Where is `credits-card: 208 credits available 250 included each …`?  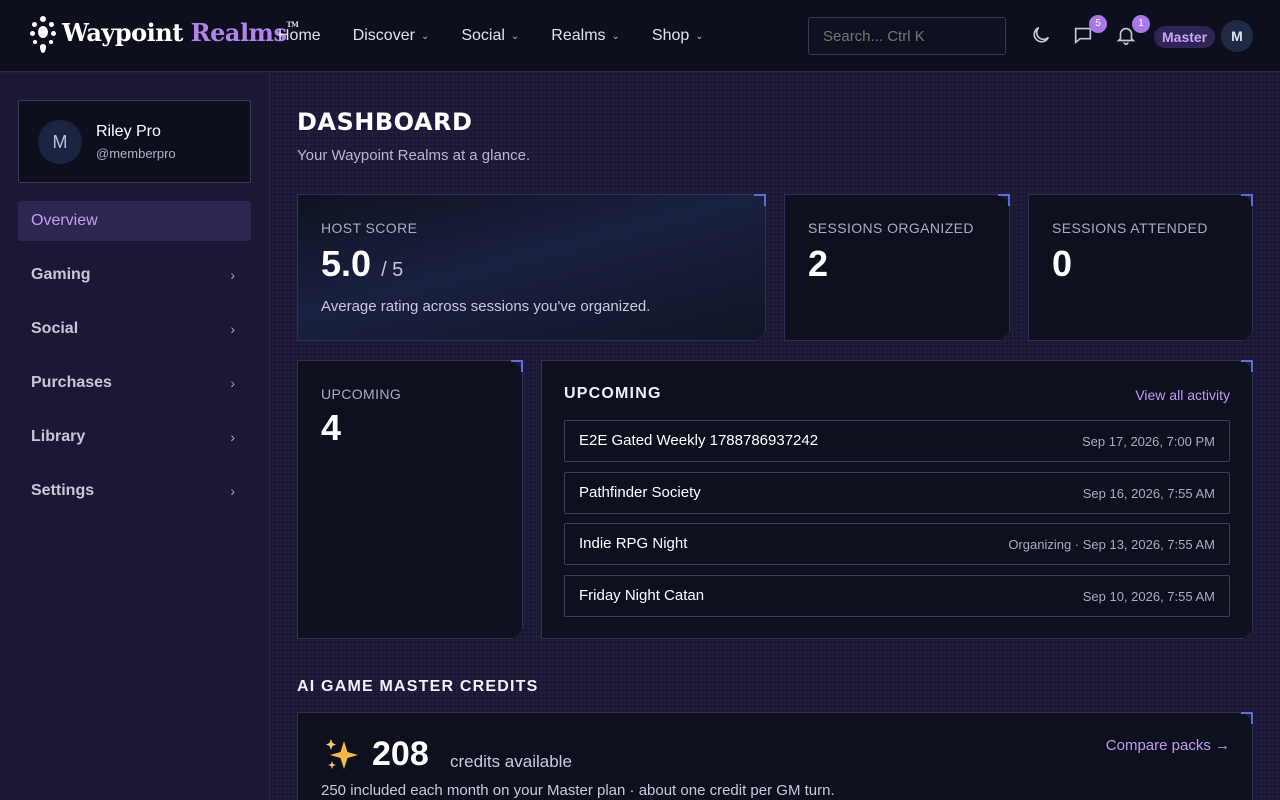 credits-card: 208 credits available 250 included each … is located at coordinates (775, 756).